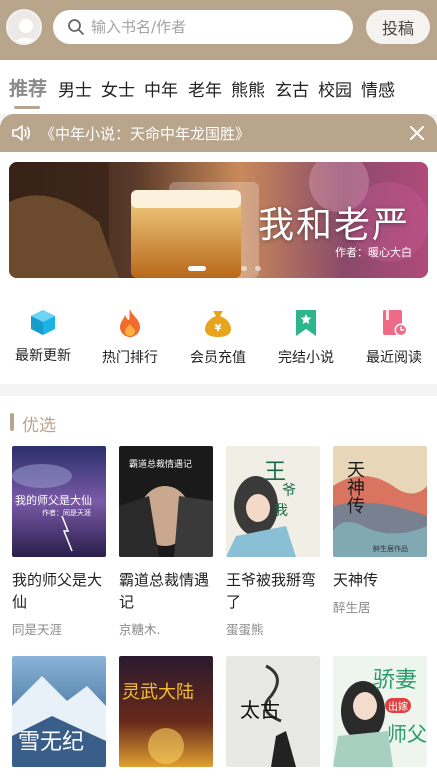 Image resolution: width=437 pixels, height=776 pixels. I want to click on close-icon, so click(417, 133).